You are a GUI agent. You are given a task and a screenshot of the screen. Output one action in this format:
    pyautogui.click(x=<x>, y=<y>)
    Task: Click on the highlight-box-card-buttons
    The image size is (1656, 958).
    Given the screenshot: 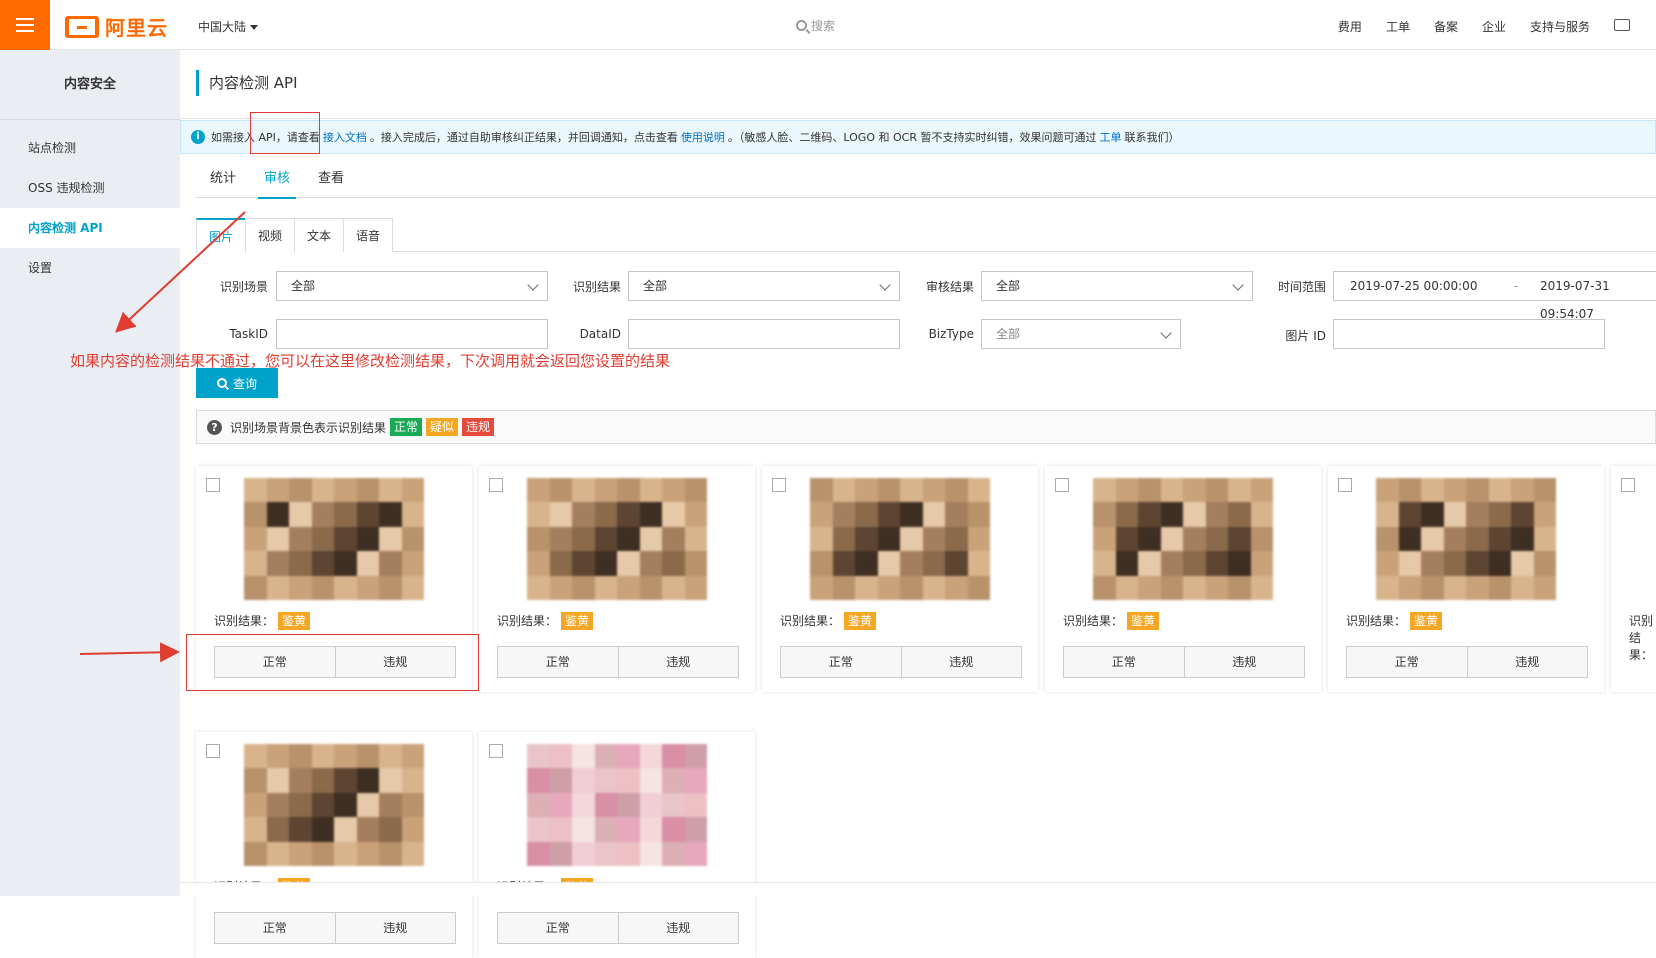 What is the action you would take?
    pyautogui.click(x=332, y=662)
    